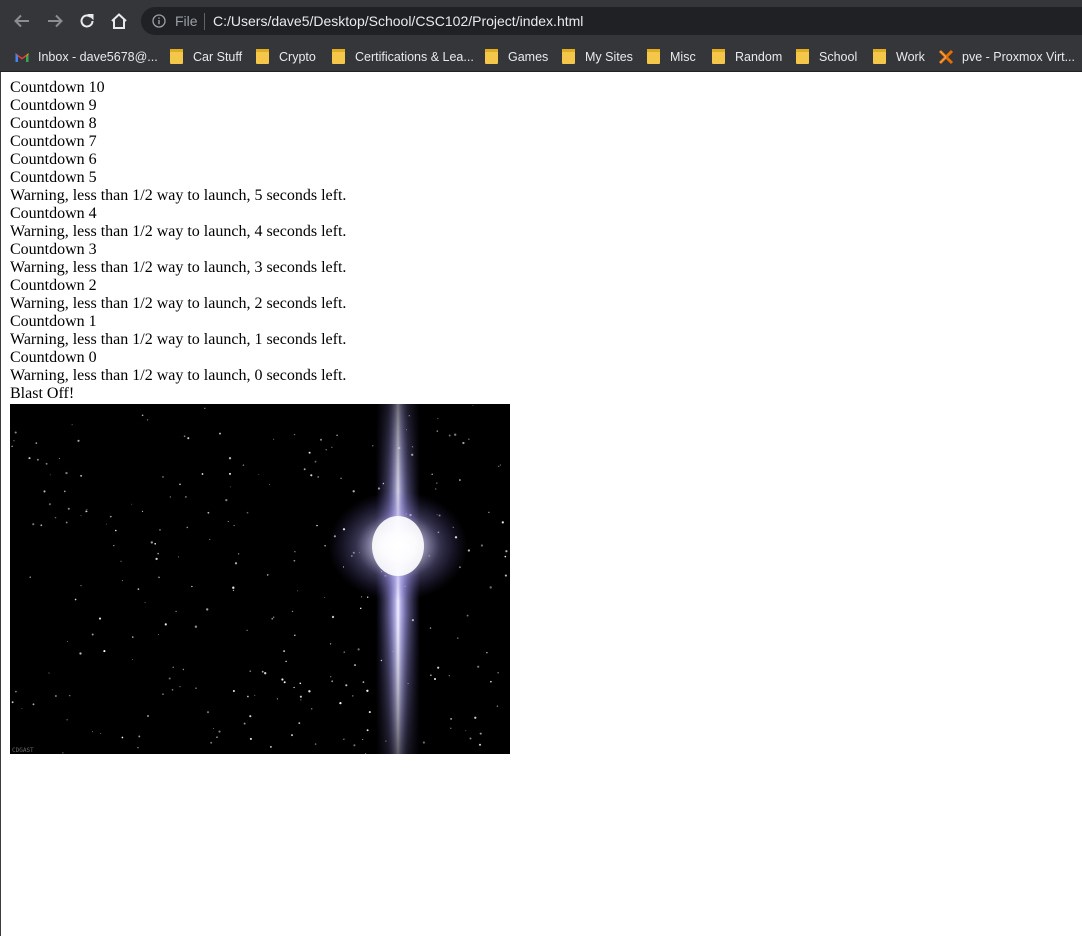 This screenshot has height=936, width=1082. I want to click on forward-button, so click(55, 21).